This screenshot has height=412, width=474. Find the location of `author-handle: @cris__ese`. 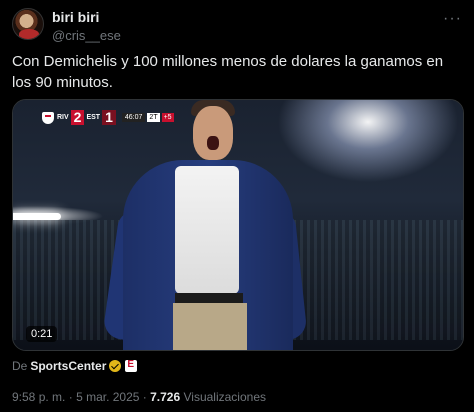

author-handle: @cris__ese is located at coordinates (86, 35).